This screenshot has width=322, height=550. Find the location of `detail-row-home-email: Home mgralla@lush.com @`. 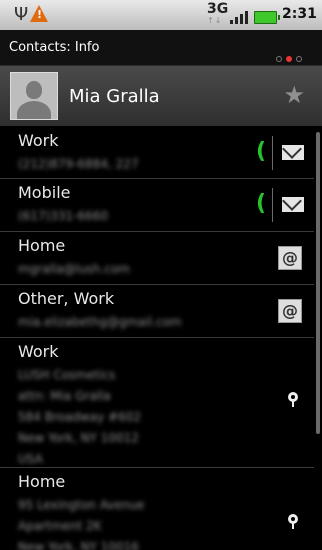

detail-row-home-email: Home mgralla@lush.com @ is located at coordinates (157, 258).